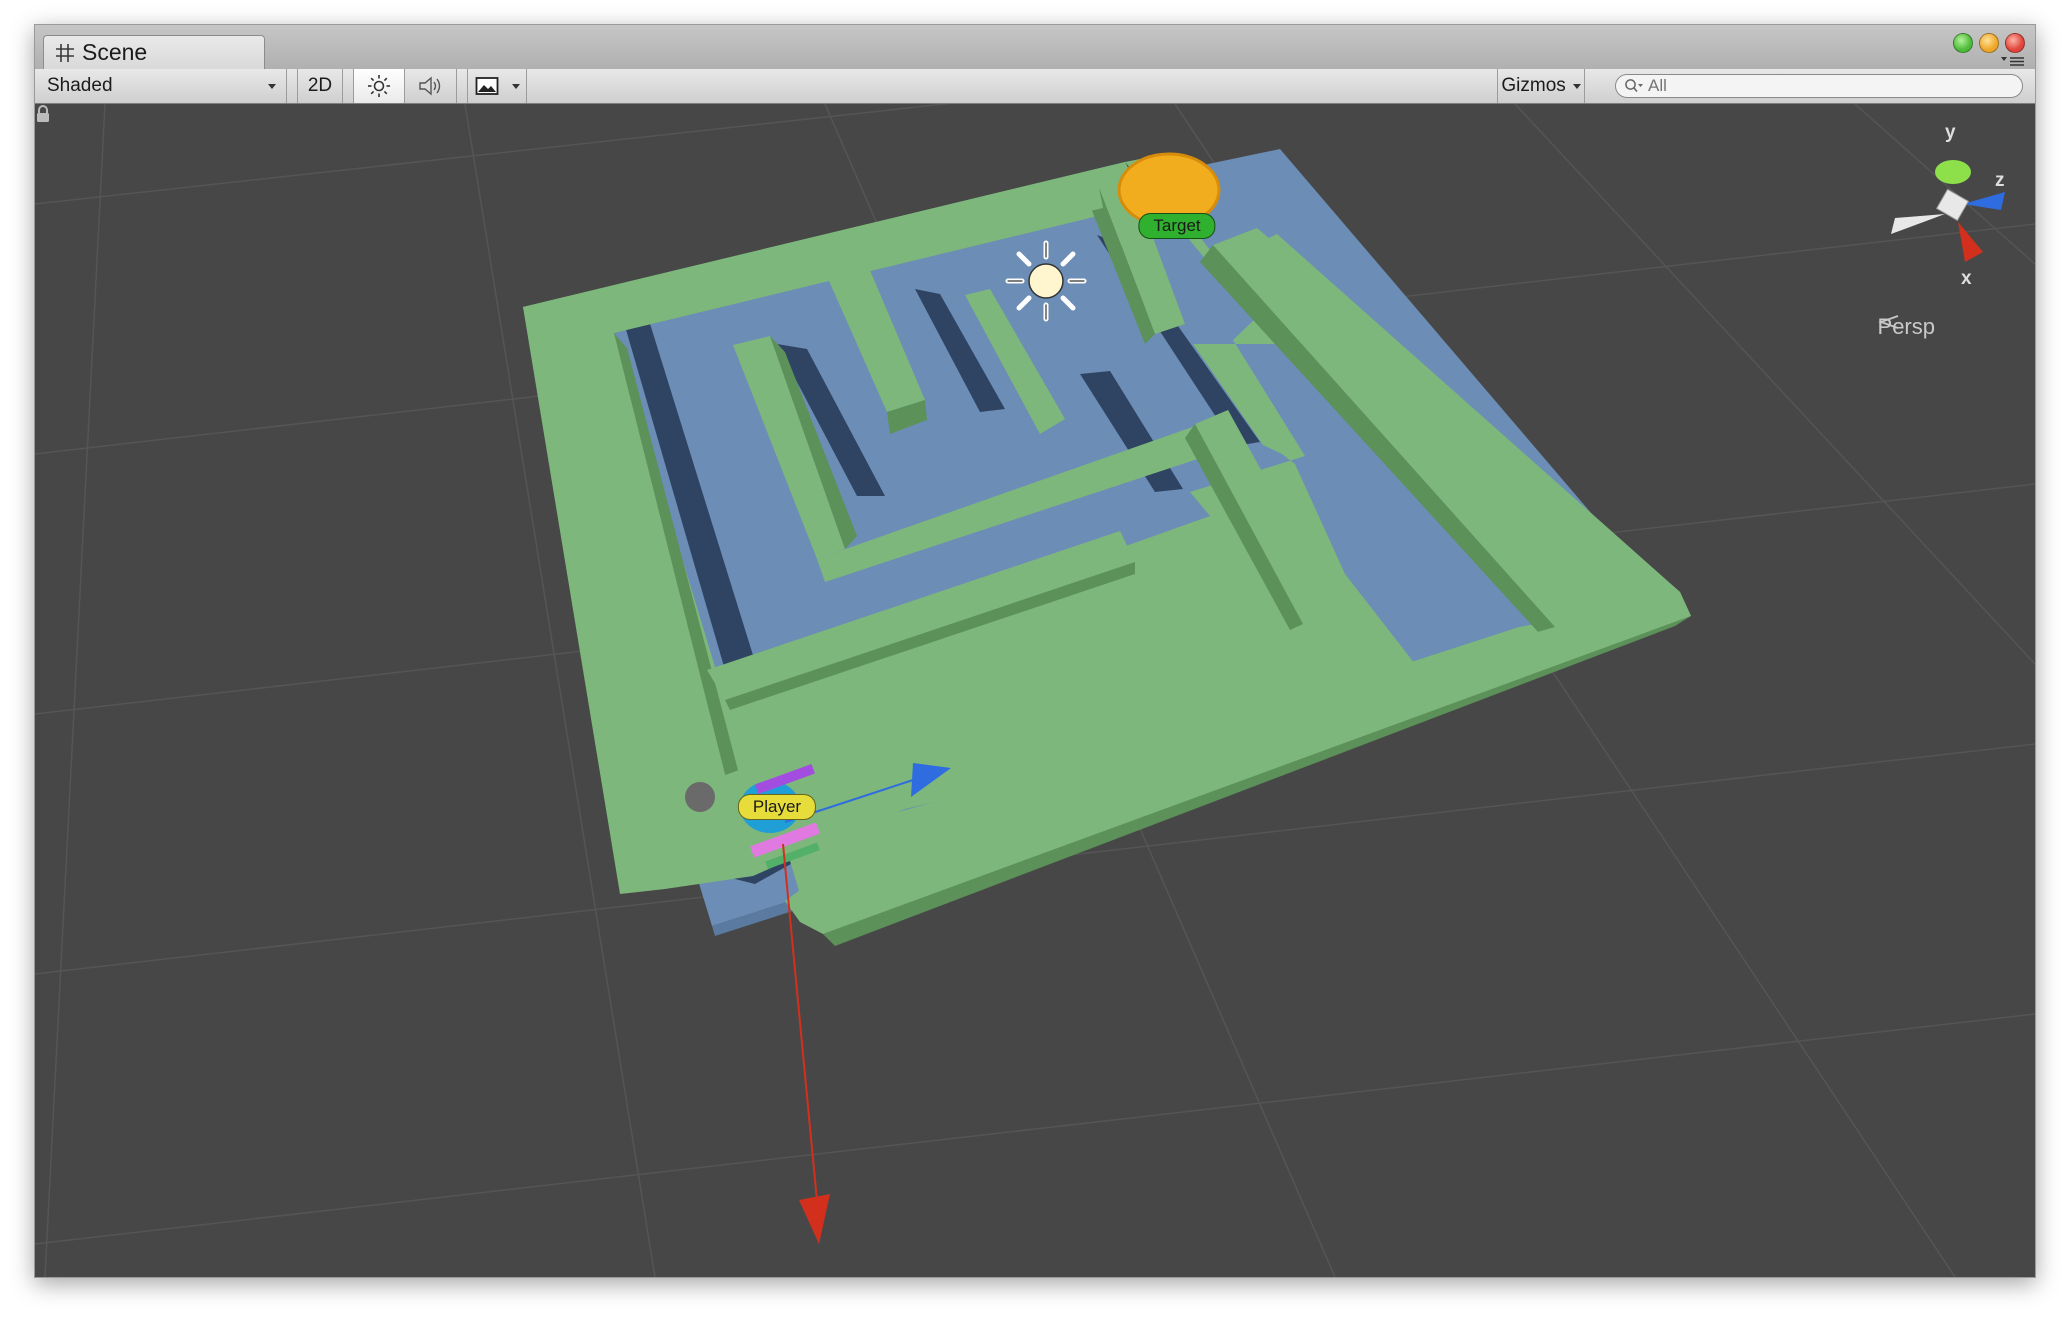  Describe the element at coordinates (1035, 47) in the screenshot. I see `tab-bar: Scene` at that location.